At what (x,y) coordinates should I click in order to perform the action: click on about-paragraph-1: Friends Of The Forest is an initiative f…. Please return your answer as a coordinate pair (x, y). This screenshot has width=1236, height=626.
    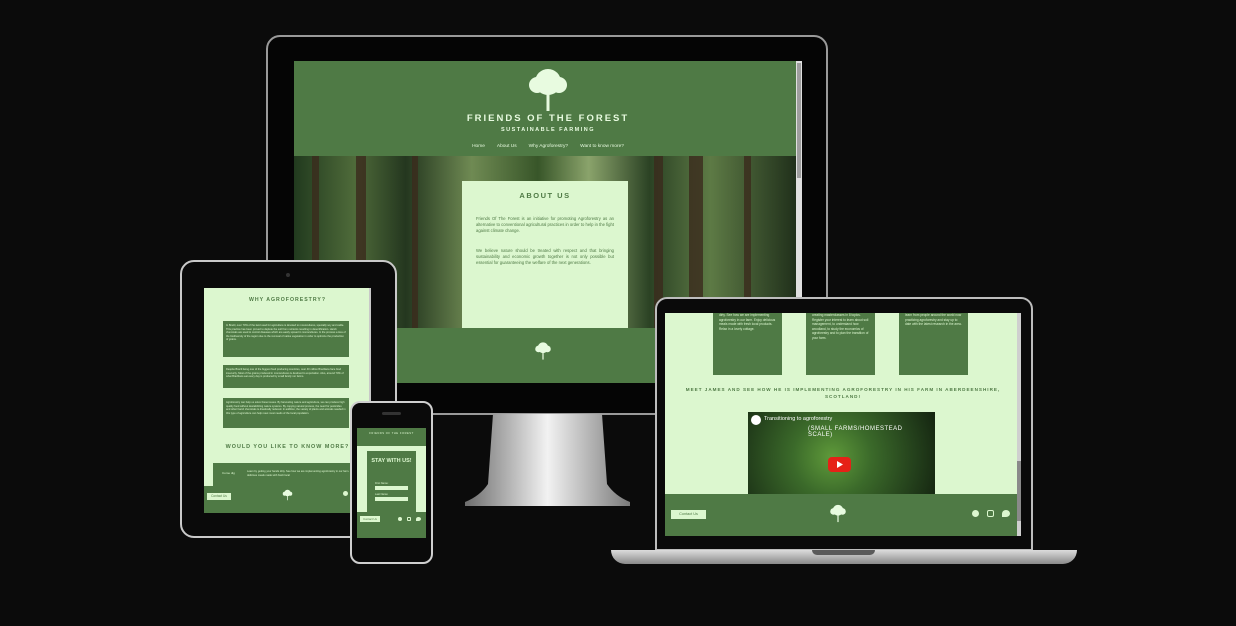
    Looking at the image, I should click on (545, 224).